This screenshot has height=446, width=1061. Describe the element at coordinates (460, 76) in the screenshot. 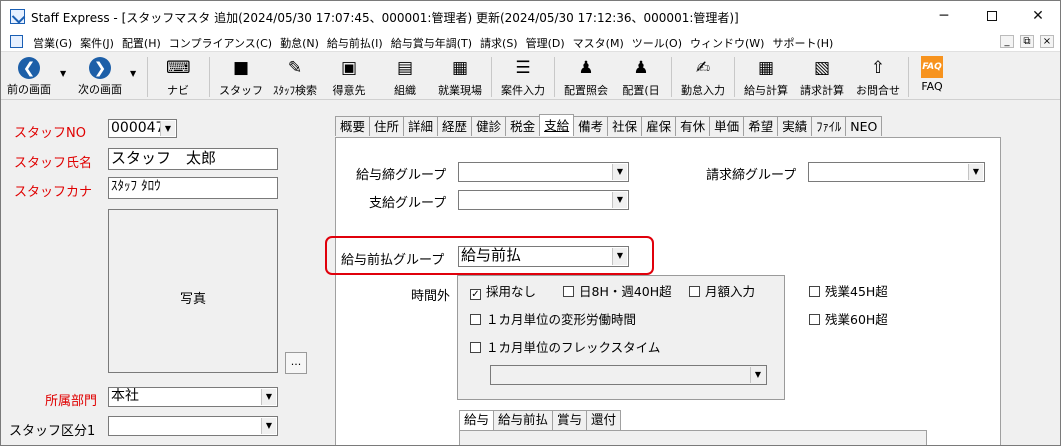

I see `work-site-button: ▦ 就業現場` at that location.